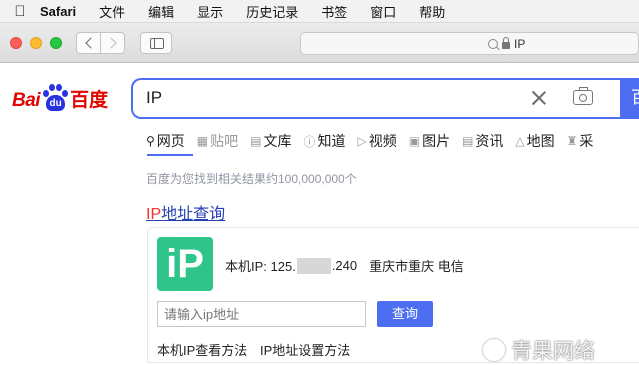 The height and width of the screenshot is (365, 639). I want to click on tab-tieba: ▦ 贴吧, so click(217, 141).